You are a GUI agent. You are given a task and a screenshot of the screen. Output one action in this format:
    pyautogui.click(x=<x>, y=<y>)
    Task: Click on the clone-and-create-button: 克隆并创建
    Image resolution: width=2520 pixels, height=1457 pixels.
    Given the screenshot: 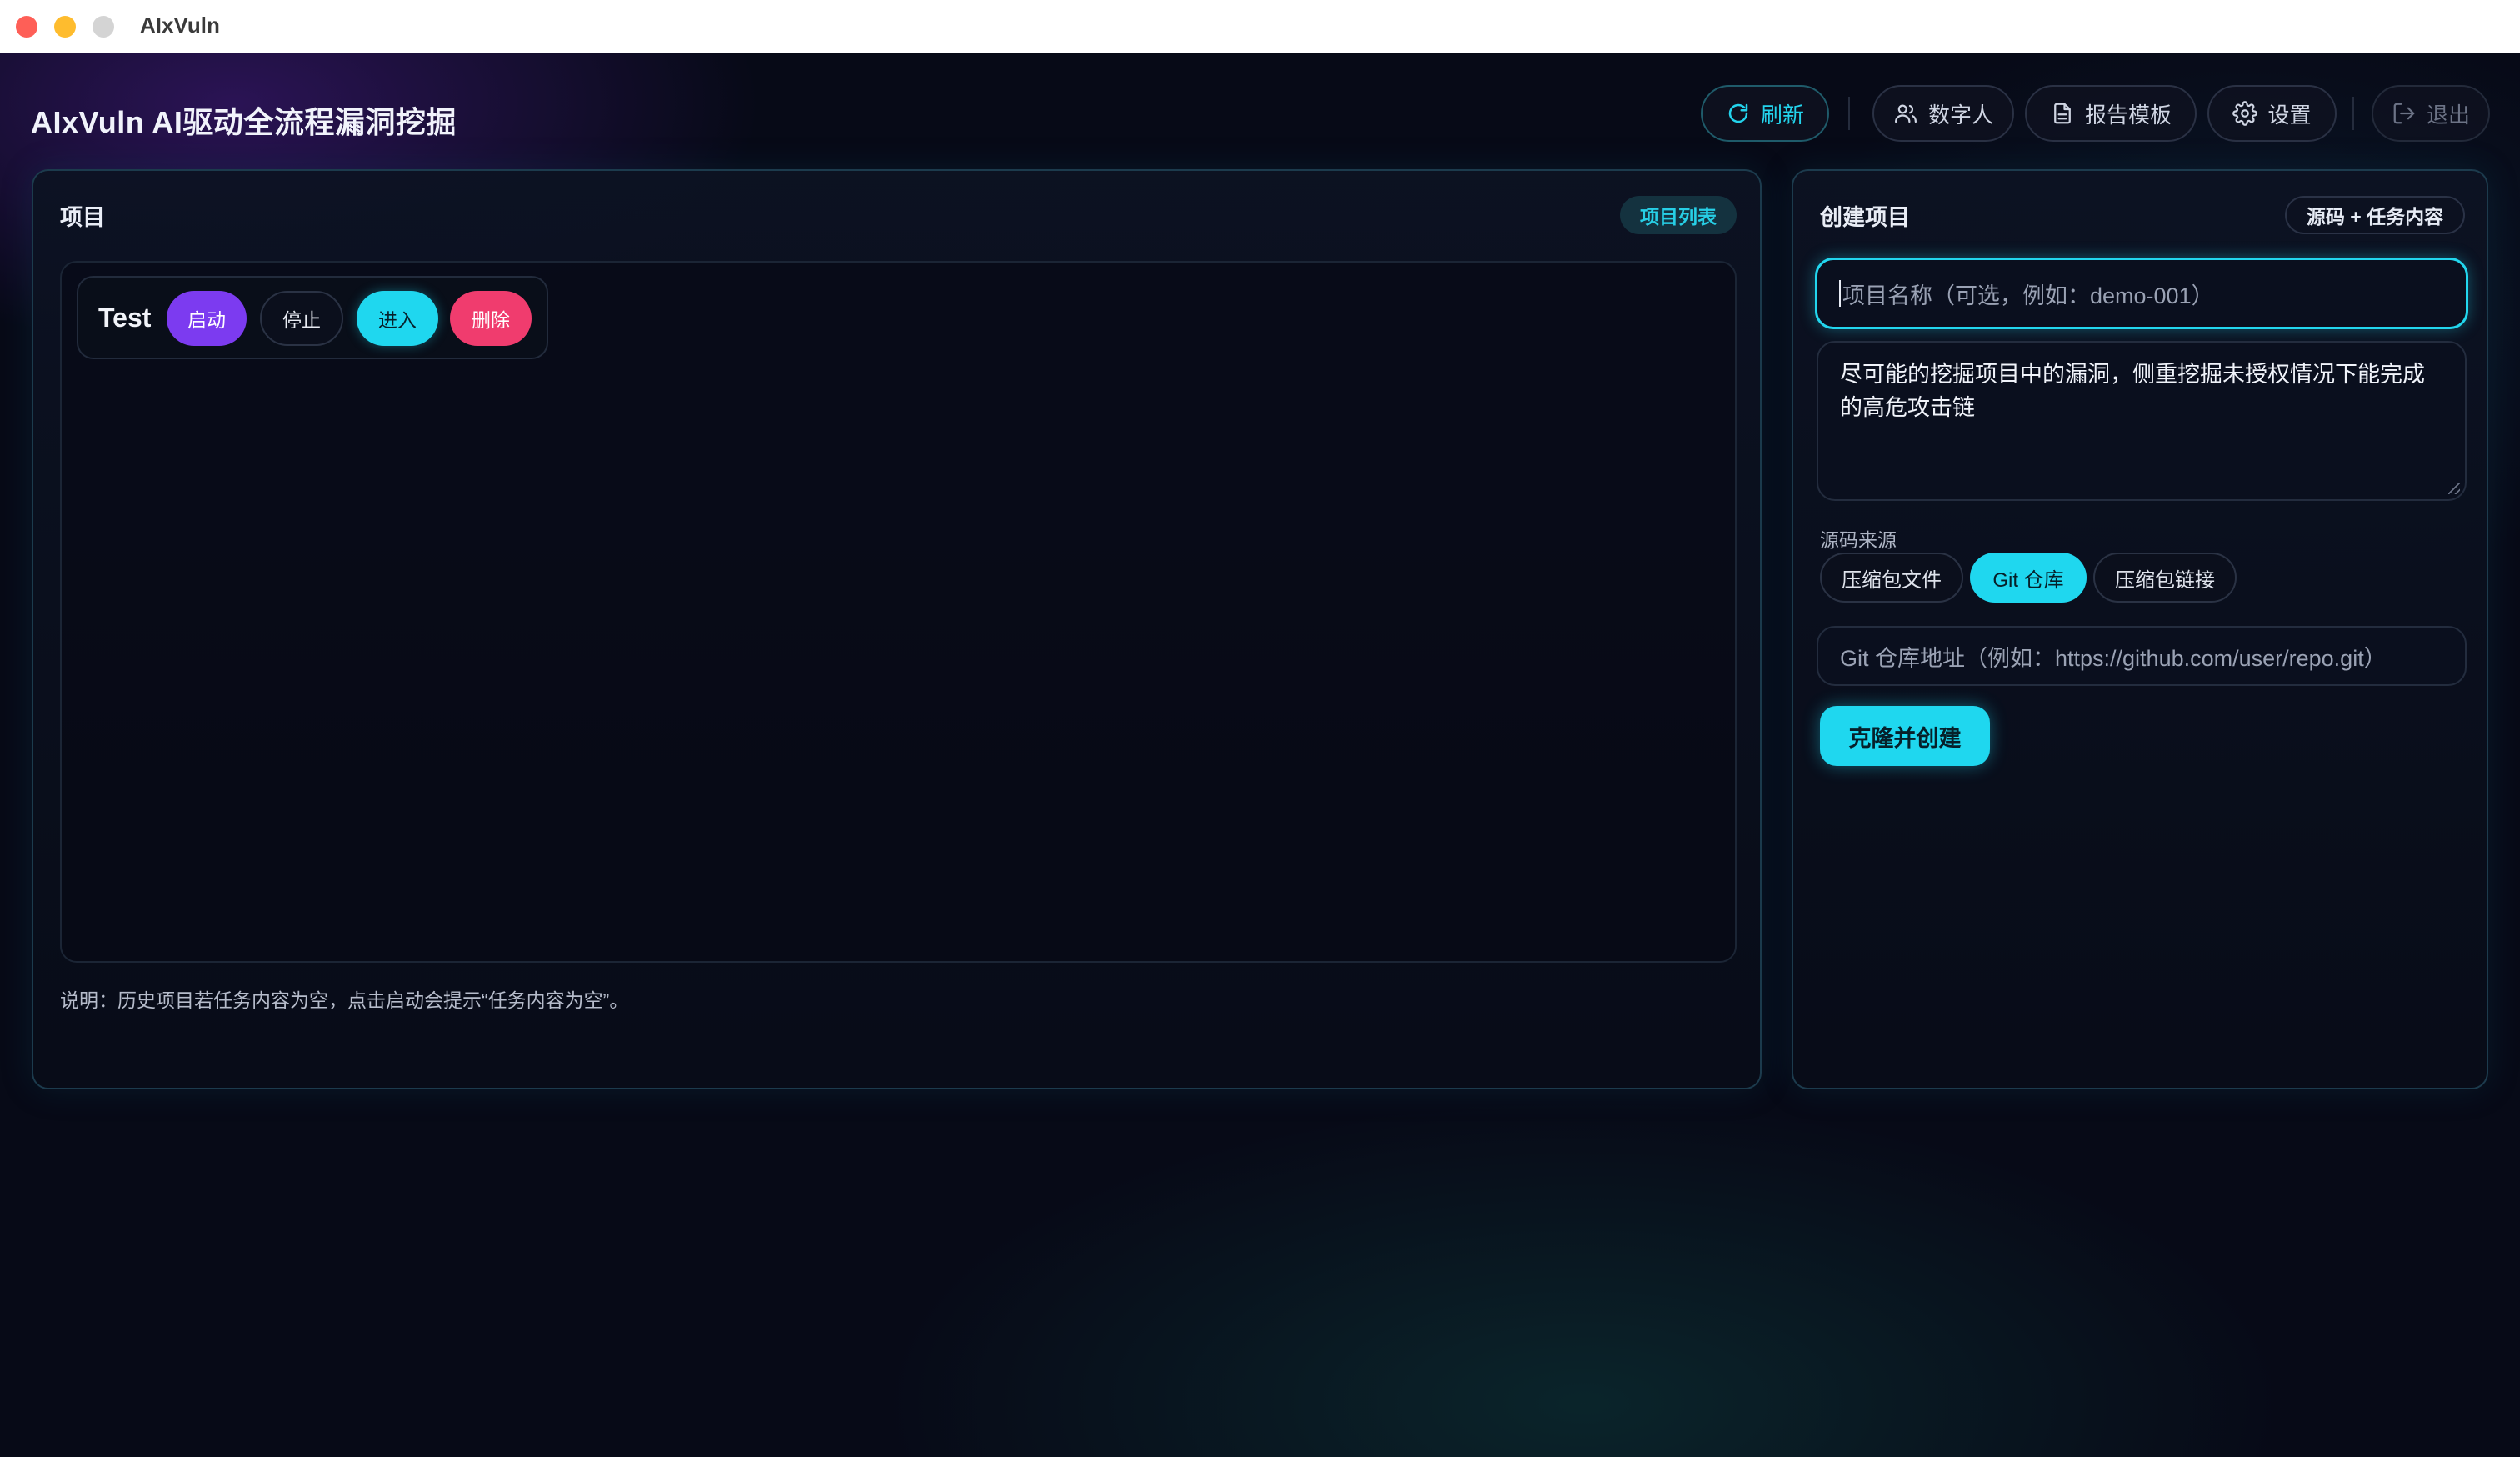 What is the action you would take?
    pyautogui.click(x=1905, y=736)
    